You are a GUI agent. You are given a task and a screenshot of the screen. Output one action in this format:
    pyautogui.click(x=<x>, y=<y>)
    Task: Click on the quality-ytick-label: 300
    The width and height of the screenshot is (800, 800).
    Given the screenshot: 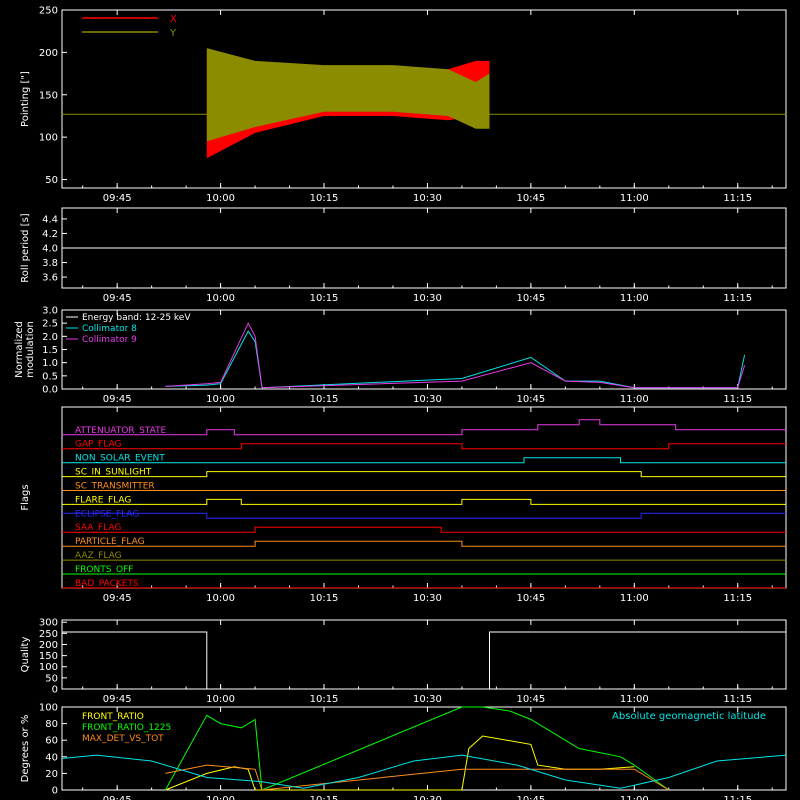 What is the action you would take?
    pyautogui.click(x=48, y=623)
    